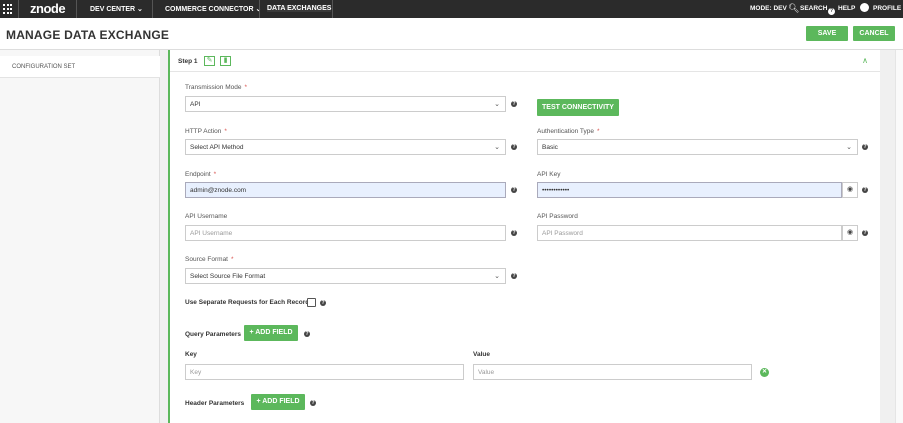 This screenshot has height=423, width=903. I want to click on sidebar-item-configuration-set: CONFIGURATION SET, so click(80, 67).